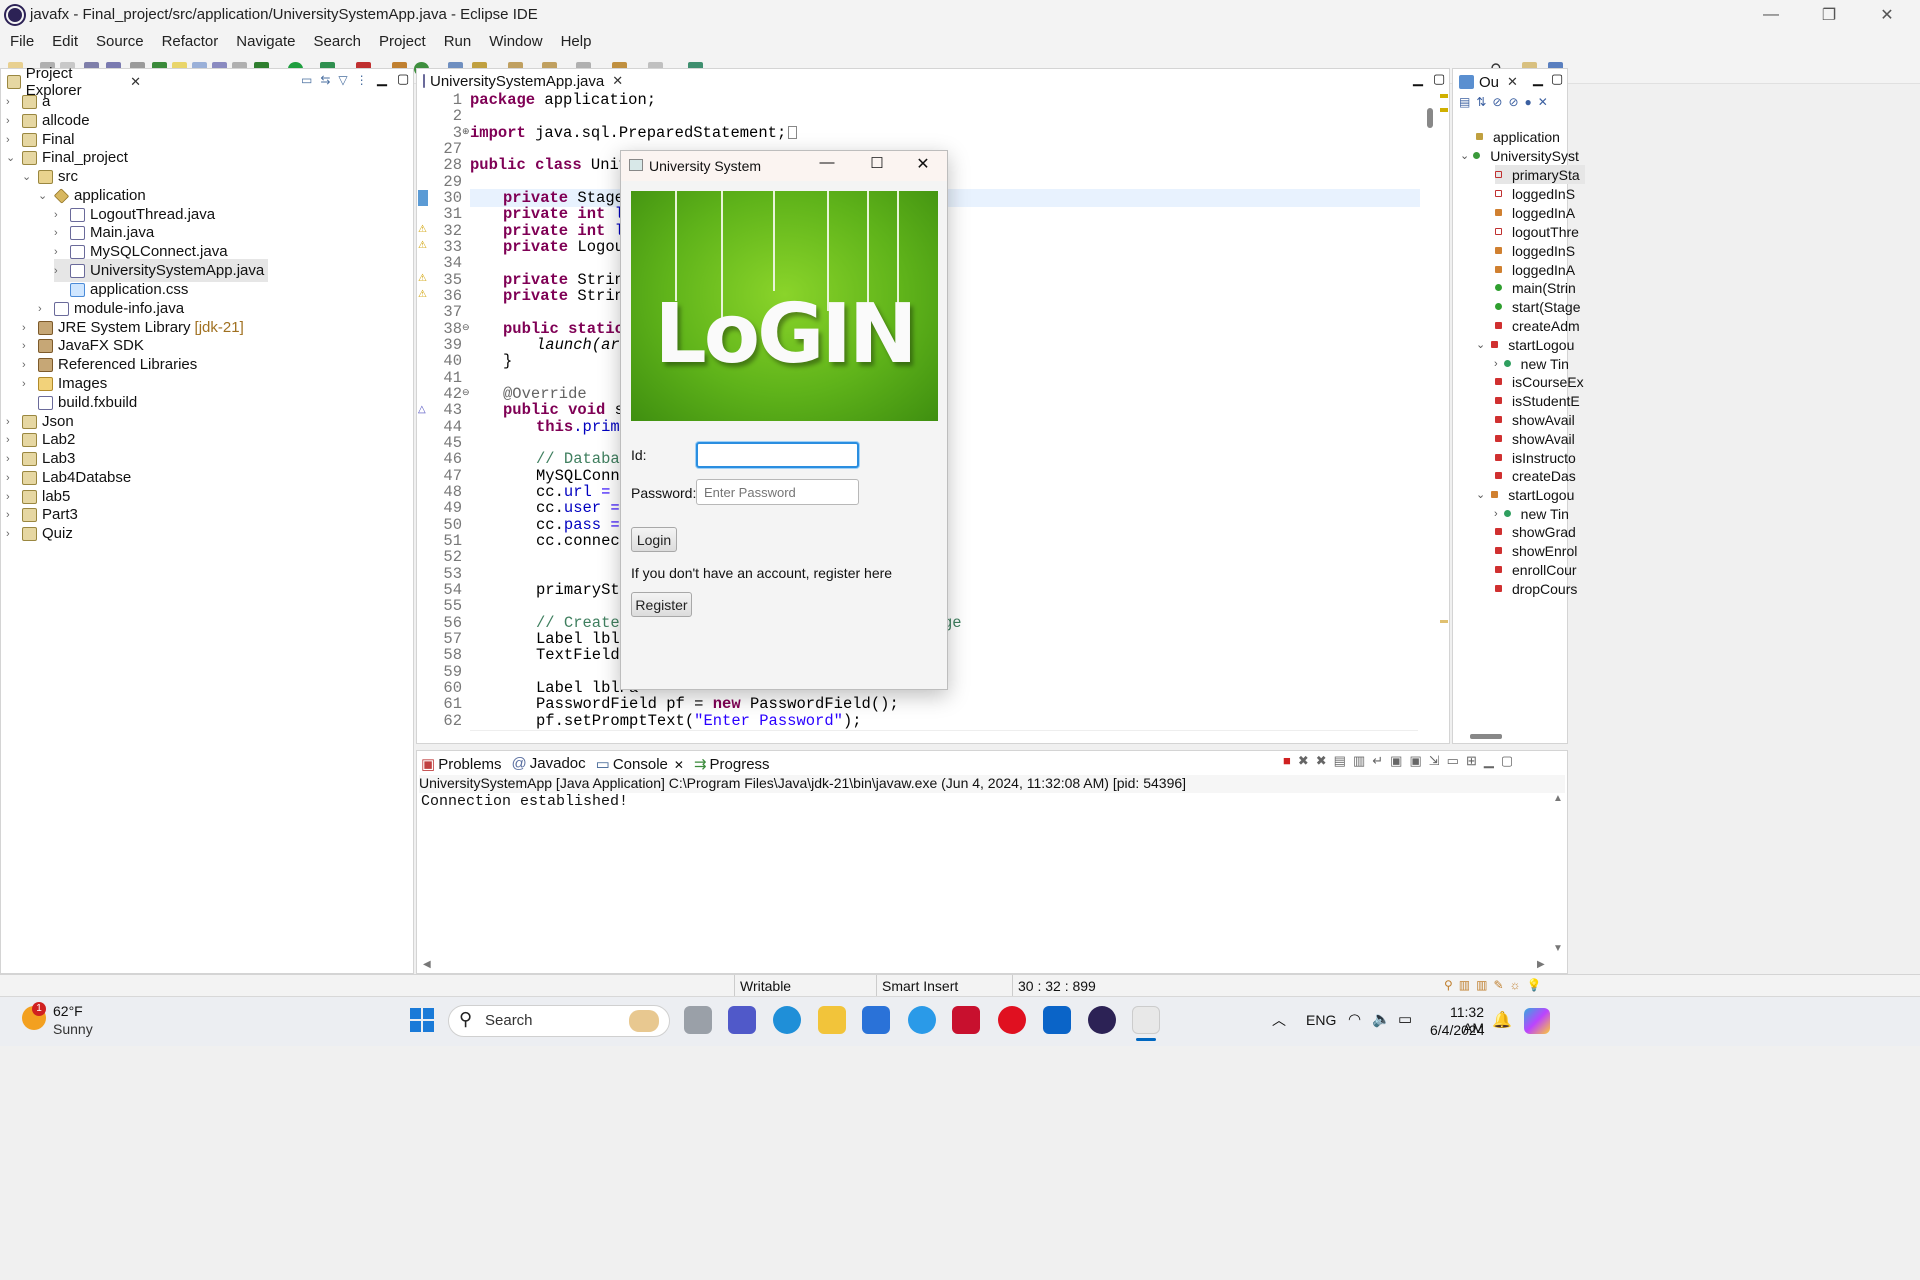 The width and height of the screenshot is (1920, 1280). What do you see at coordinates (1057, 1020) in the screenshot?
I see `outlook-icon` at bounding box center [1057, 1020].